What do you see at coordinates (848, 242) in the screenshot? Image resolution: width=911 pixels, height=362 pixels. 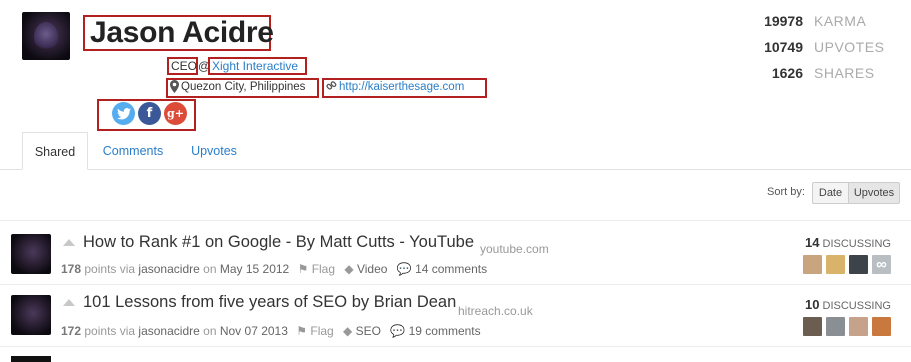 I see `discussing-count: 14 DISCUSSING` at bounding box center [848, 242].